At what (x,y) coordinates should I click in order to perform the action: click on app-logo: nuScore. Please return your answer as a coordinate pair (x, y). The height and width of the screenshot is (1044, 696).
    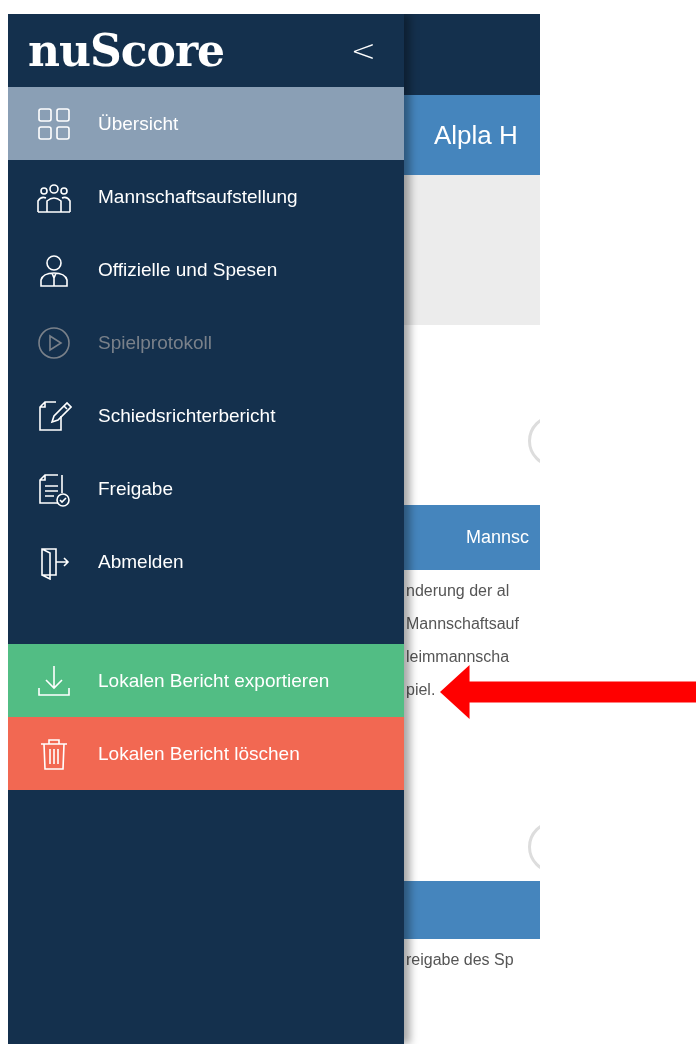
    Looking at the image, I should click on (126, 50).